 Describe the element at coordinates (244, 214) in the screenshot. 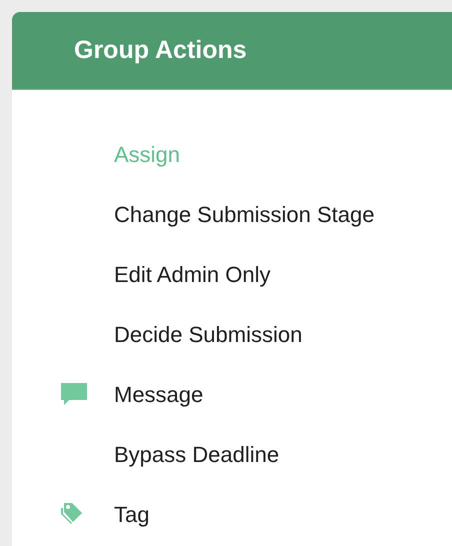

I see `action-link: Change Submission Stage` at that location.